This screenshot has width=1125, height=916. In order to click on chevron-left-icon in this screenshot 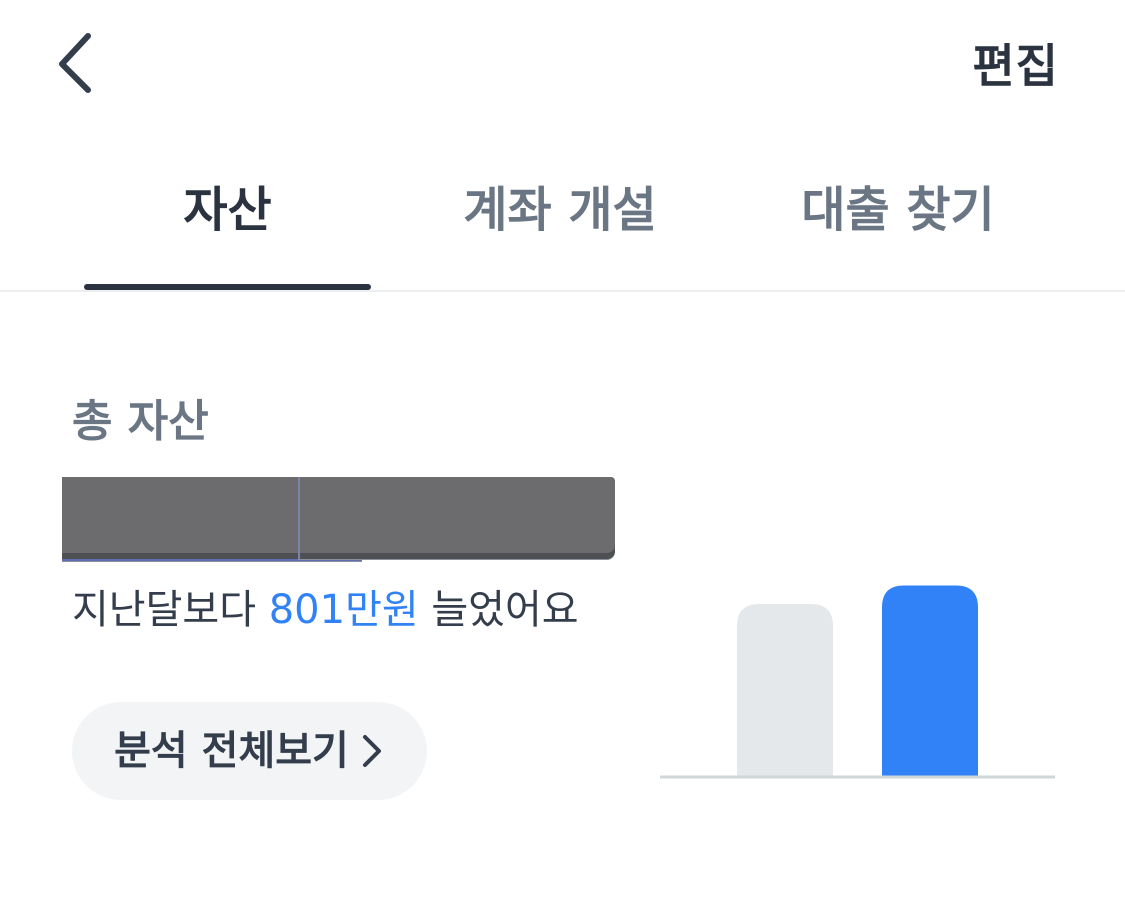, I will do `click(75, 63)`.